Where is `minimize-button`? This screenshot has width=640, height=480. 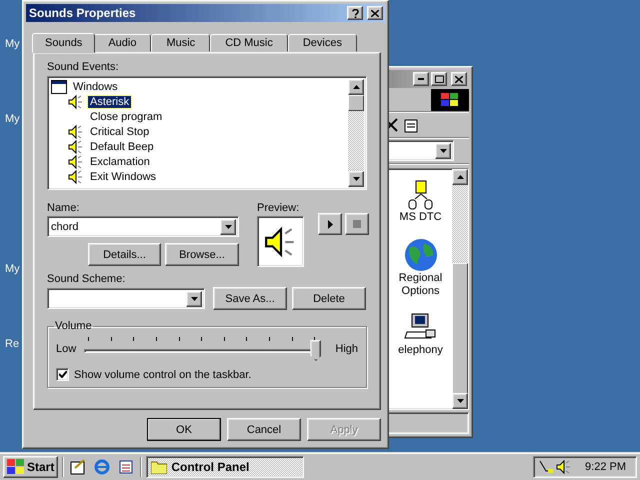 minimize-button is located at coordinates (421, 79).